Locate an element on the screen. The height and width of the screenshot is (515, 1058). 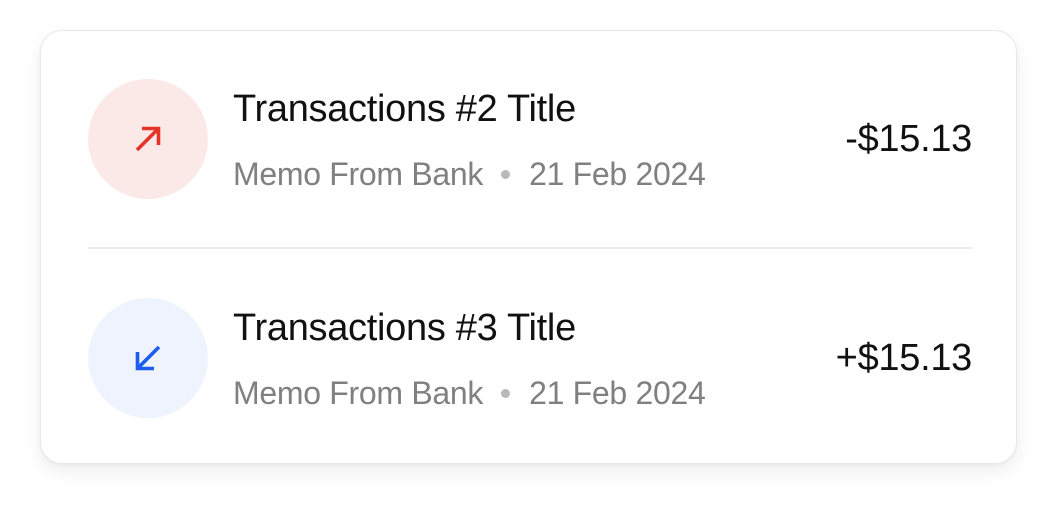
transaction-title: Transactions #3 Title is located at coordinates (404, 328).